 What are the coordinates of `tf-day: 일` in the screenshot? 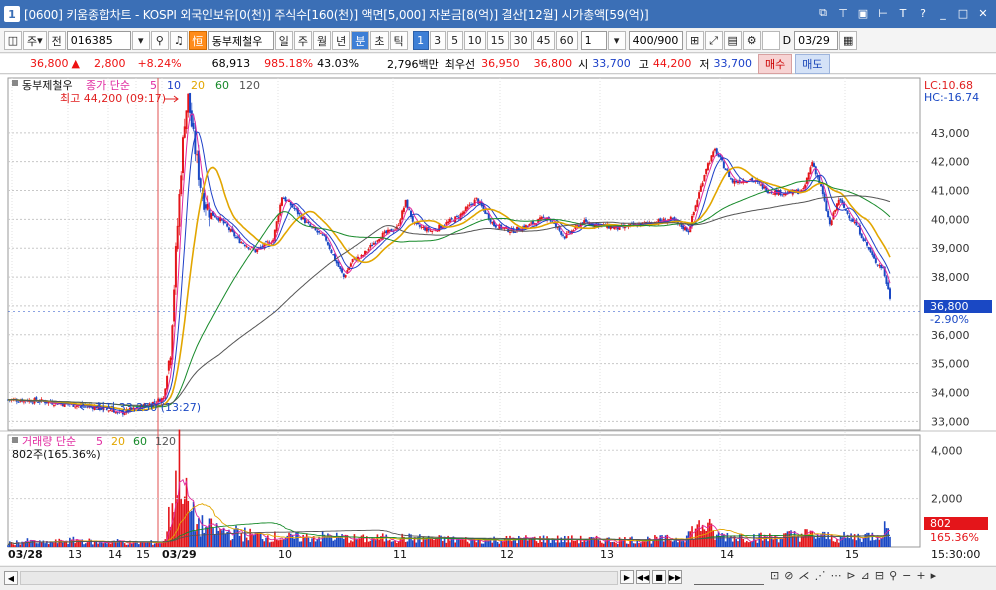 It's located at (283, 40).